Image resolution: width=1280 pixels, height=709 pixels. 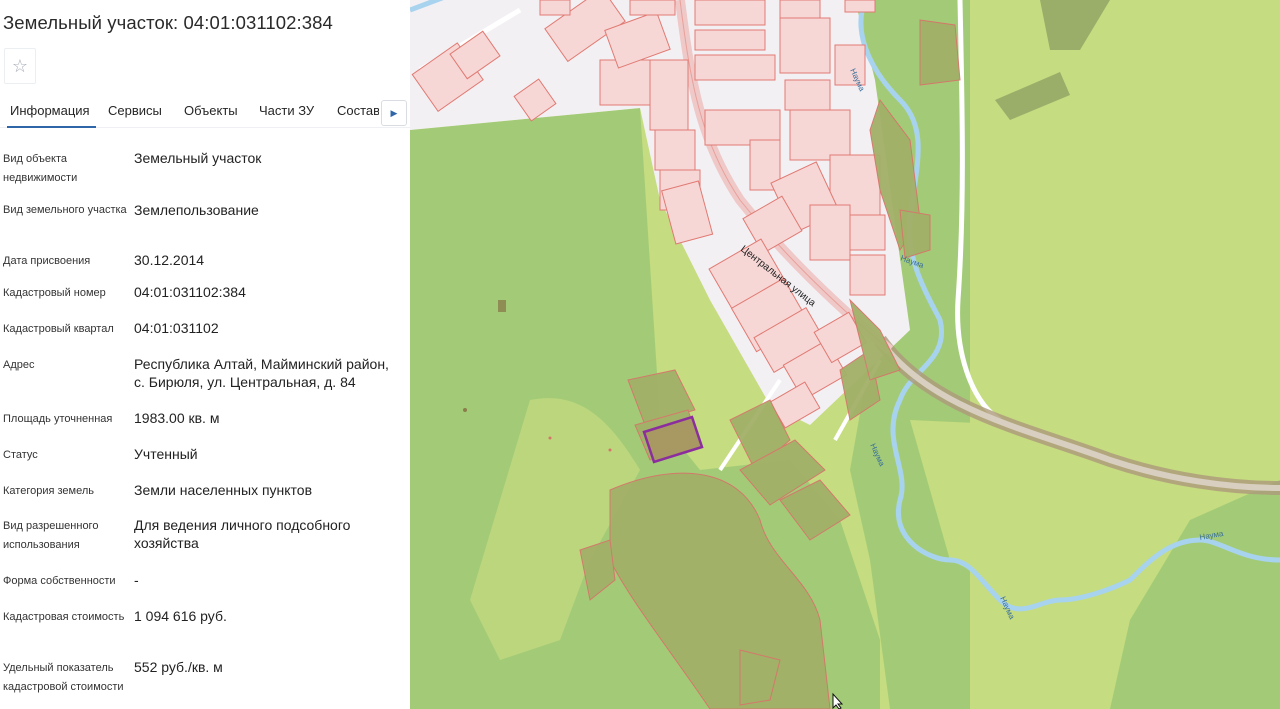 I want to click on field-label: Кадастровый номер, so click(x=54, y=293).